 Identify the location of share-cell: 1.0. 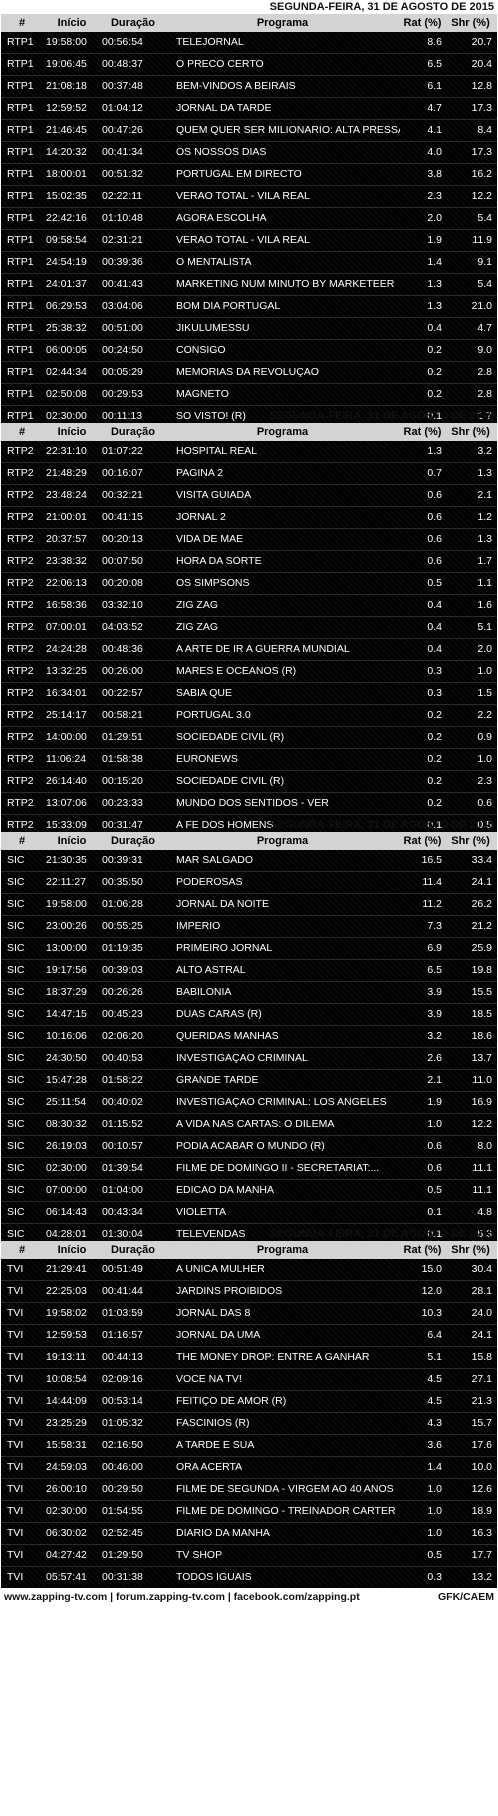
(484, 759).